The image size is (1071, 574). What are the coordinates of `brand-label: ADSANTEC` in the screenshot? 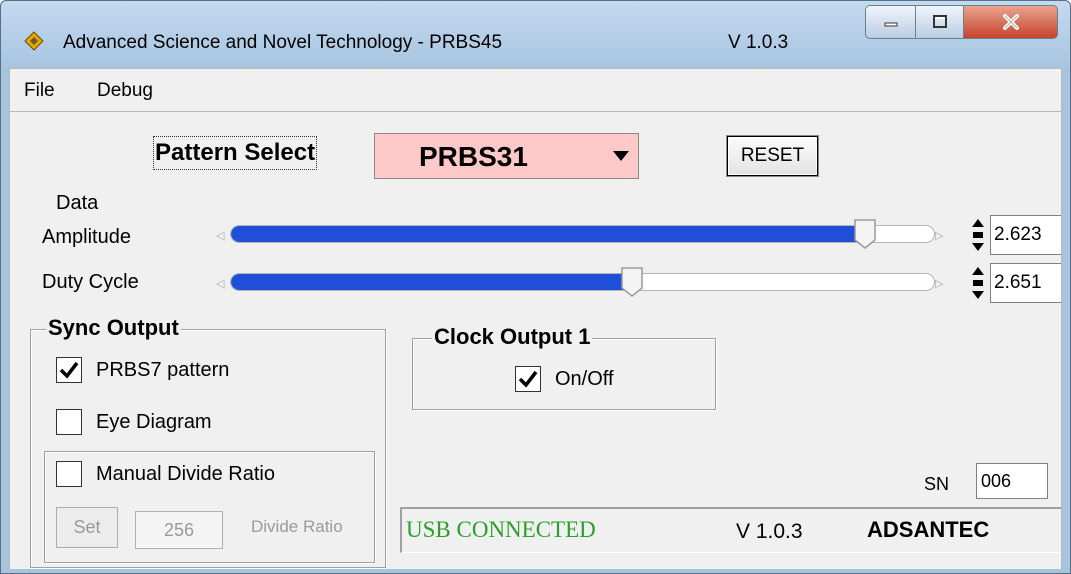 It's located at (928, 529).